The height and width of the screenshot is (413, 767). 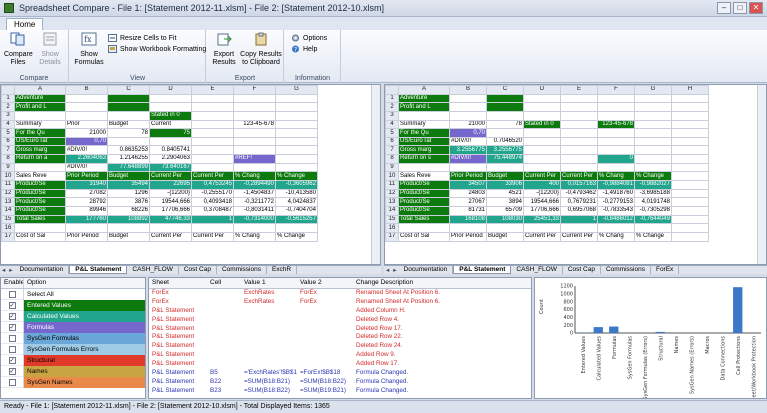 What do you see at coordinates (653, 193) in the screenshot?
I see `grid-cell: -3,6985188` at bounding box center [653, 193].